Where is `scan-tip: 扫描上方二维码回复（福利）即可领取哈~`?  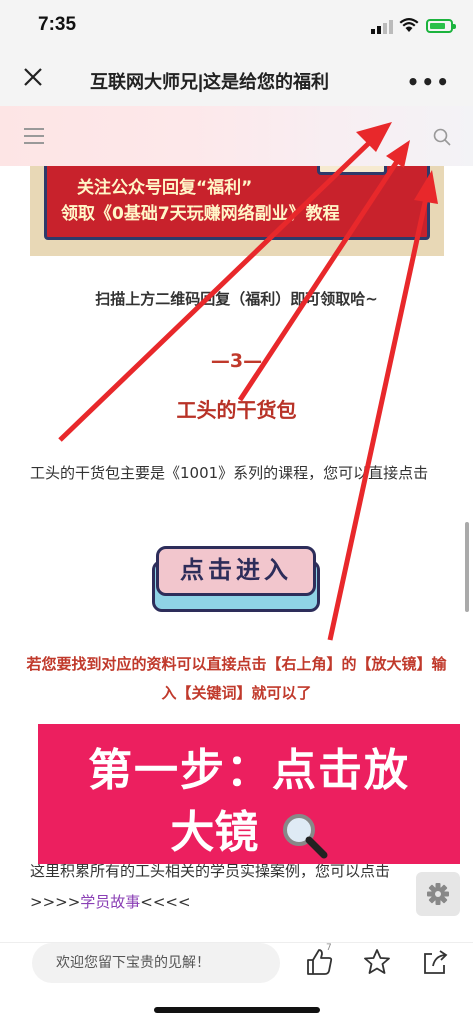 scan-tip: 扫描上方二维码回复（福利）即可领取哈~ is located at coordinates (236, 299).